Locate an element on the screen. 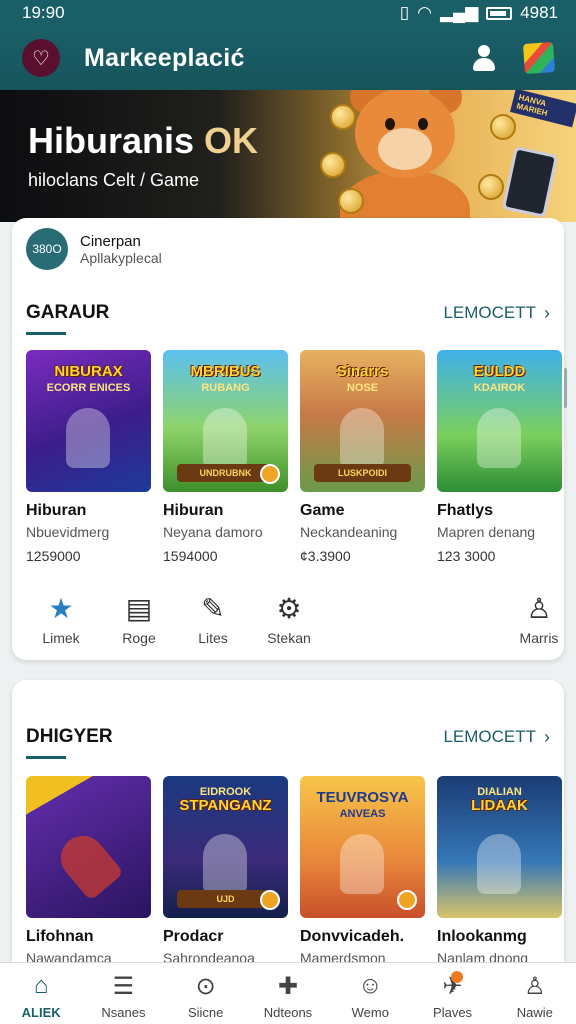  game-thumbnail: Sinarrs NOSE LUSKPOIDI is located at coordinates (362, 421).